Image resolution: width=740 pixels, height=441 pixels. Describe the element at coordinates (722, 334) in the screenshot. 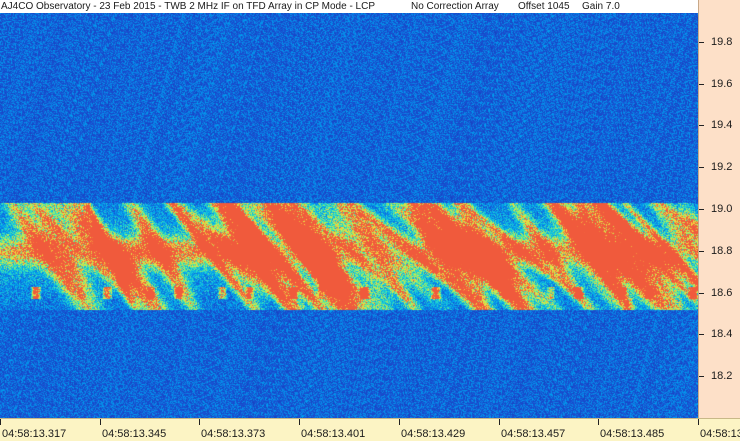

I see `y-tick-label: 18.4` at that location.